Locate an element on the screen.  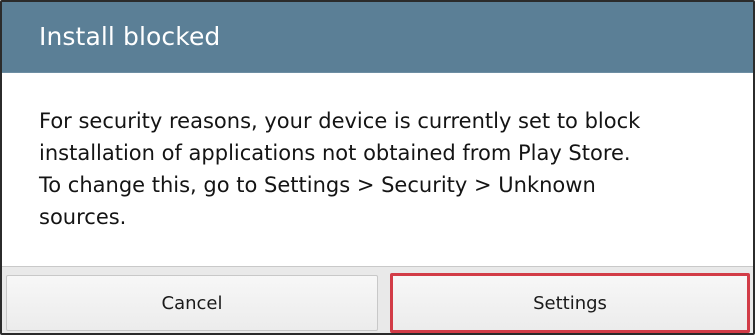
dialog-title: Install blocked is located at coordinates (130, 36).